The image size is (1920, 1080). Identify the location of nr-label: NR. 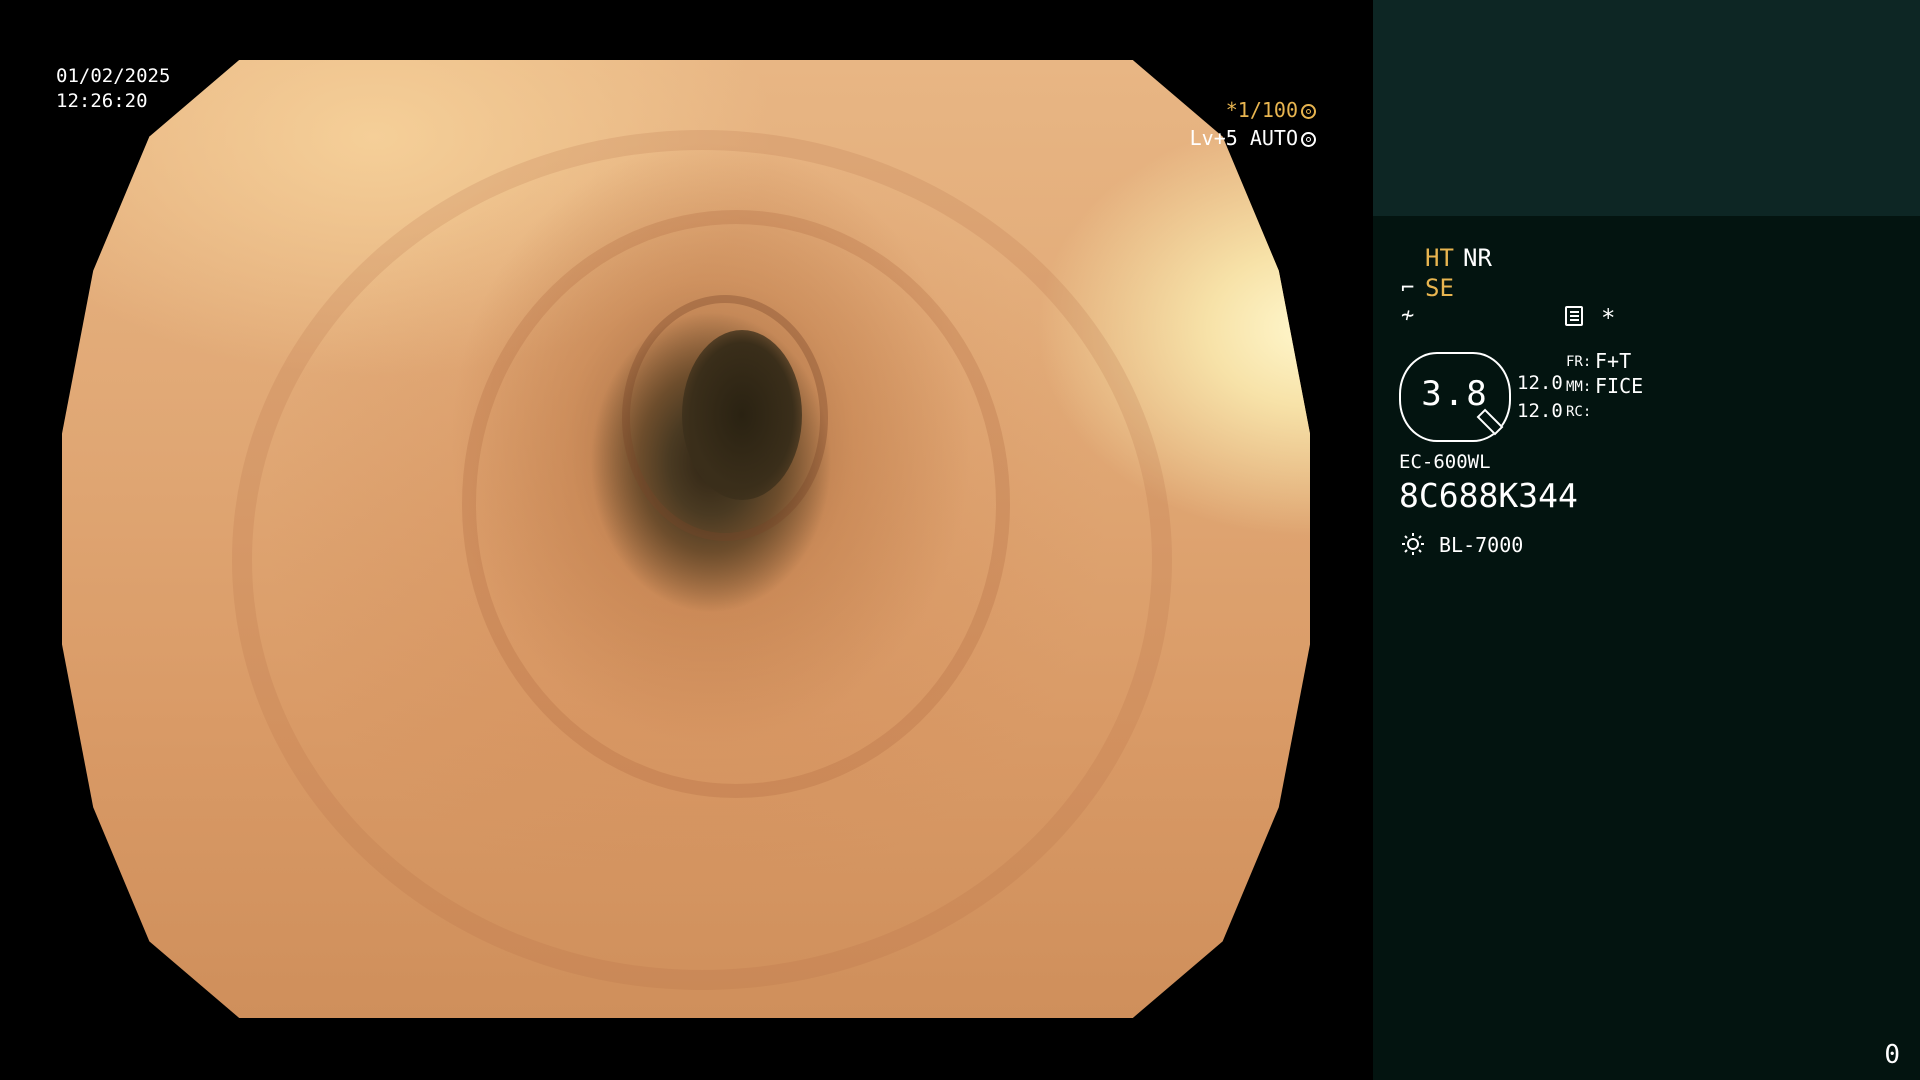
(1477, 258).